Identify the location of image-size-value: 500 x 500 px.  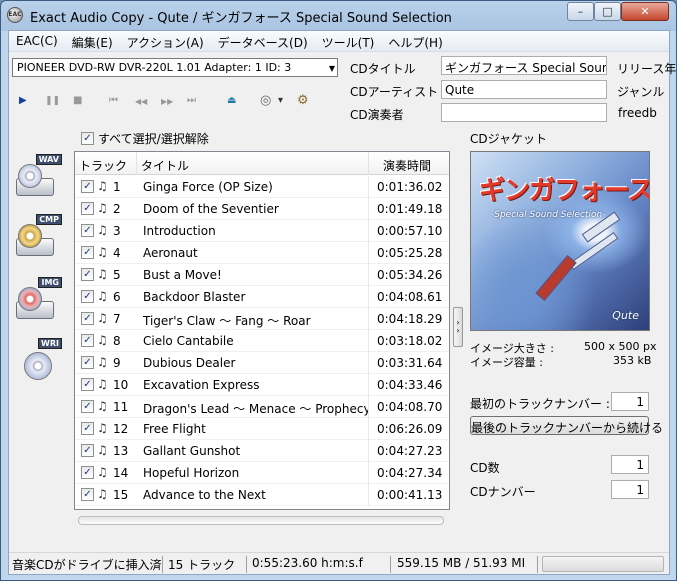
(620, 346).